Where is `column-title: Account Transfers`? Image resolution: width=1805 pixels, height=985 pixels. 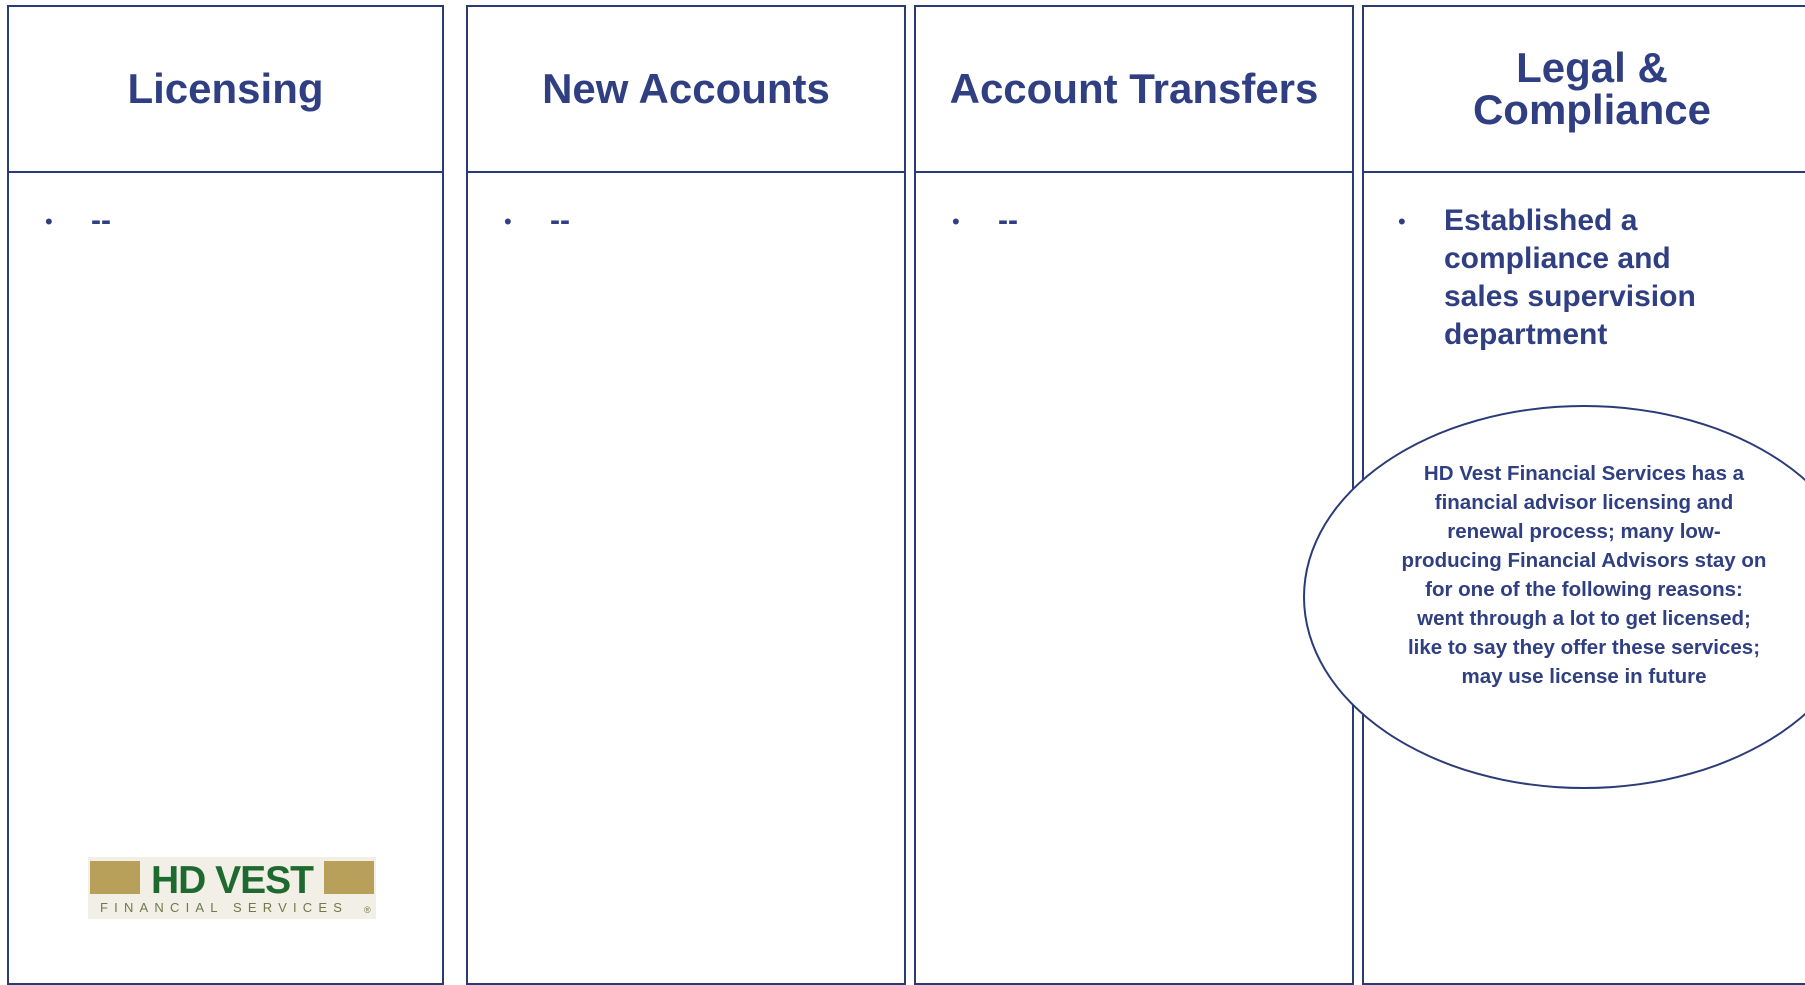
column-title: Account Transfers is located at coordinates (1134, 88).